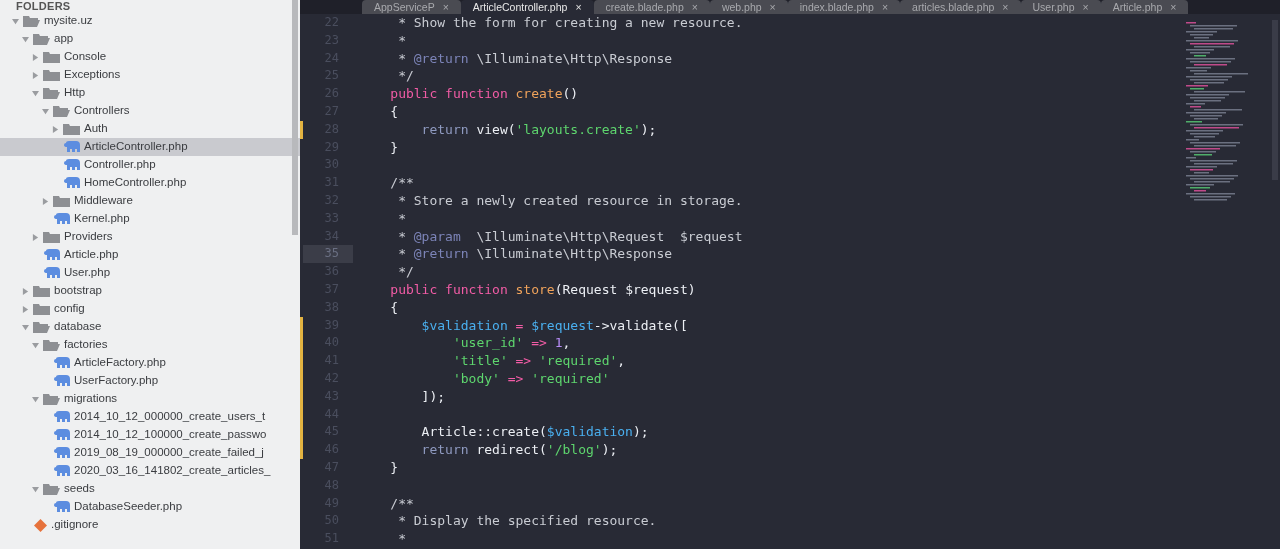 This screenshot has height=549, width=1280. I want to click on tree-item: factories, so click(150, 345).